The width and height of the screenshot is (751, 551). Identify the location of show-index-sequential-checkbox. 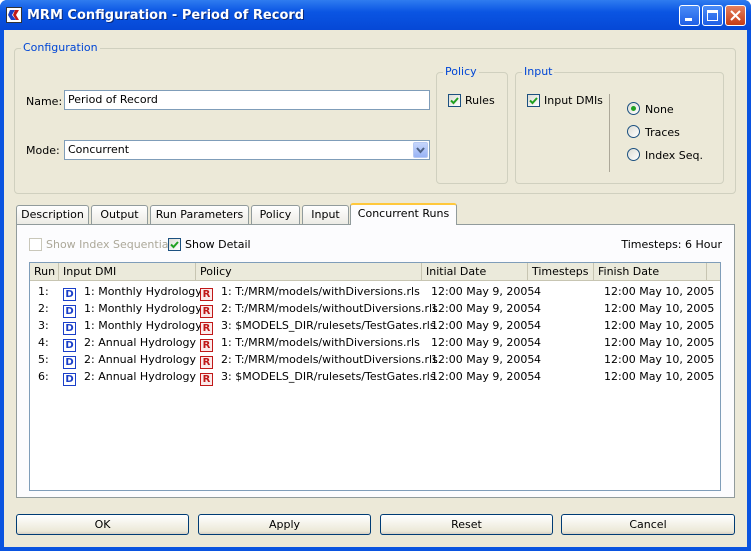
(35, 244).